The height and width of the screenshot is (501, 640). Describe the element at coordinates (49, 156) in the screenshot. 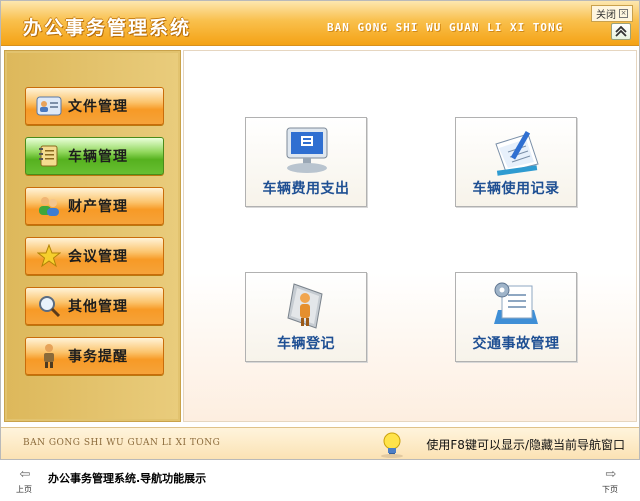

I see `notepad-icon` at that location.